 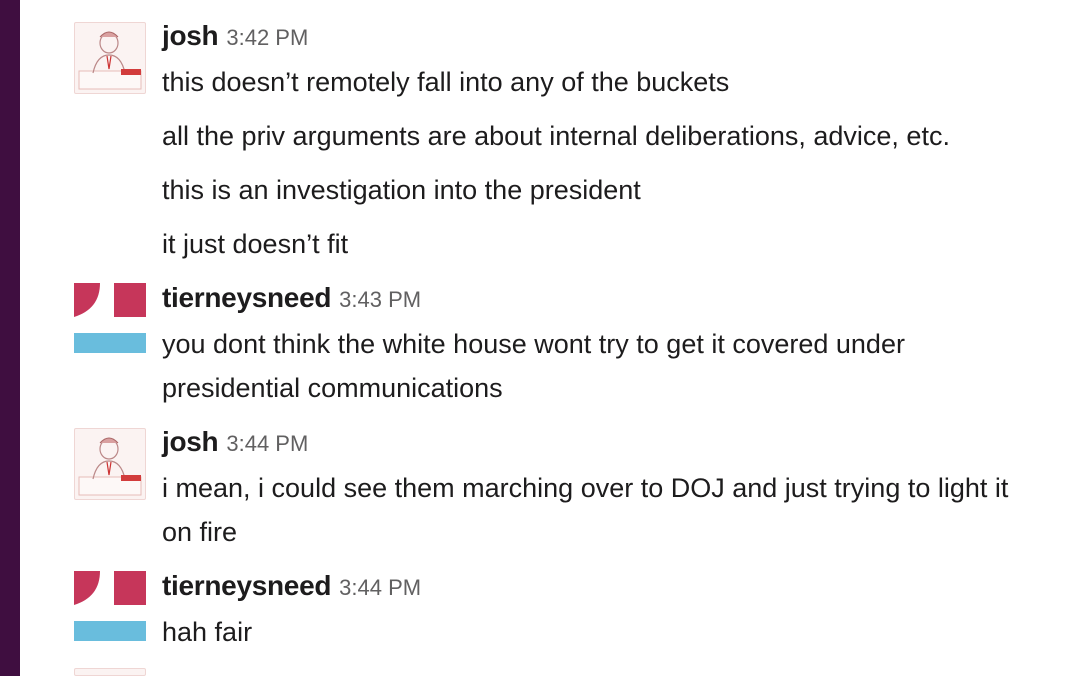 What do you see at coordinates (207, 632) in the screenshot?
I see `message-text: hah fair` at bounding box center [207, 632].